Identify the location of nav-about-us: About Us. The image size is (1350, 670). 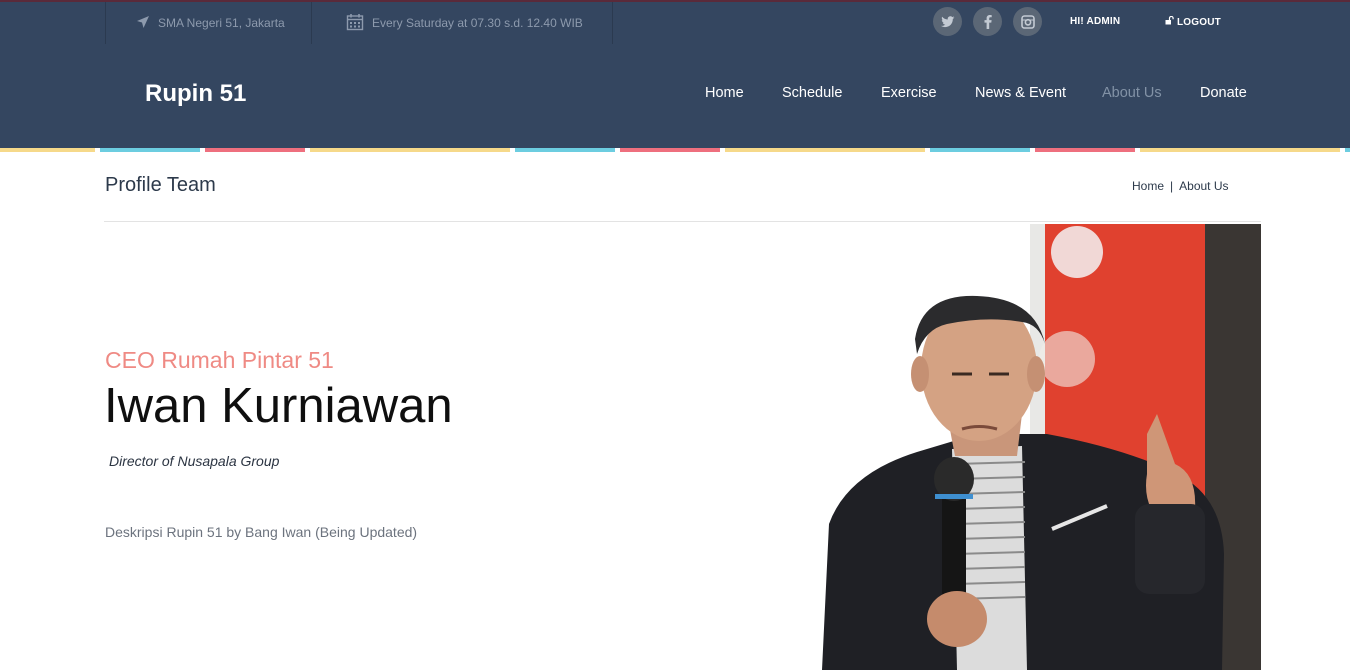
(1132, 93).